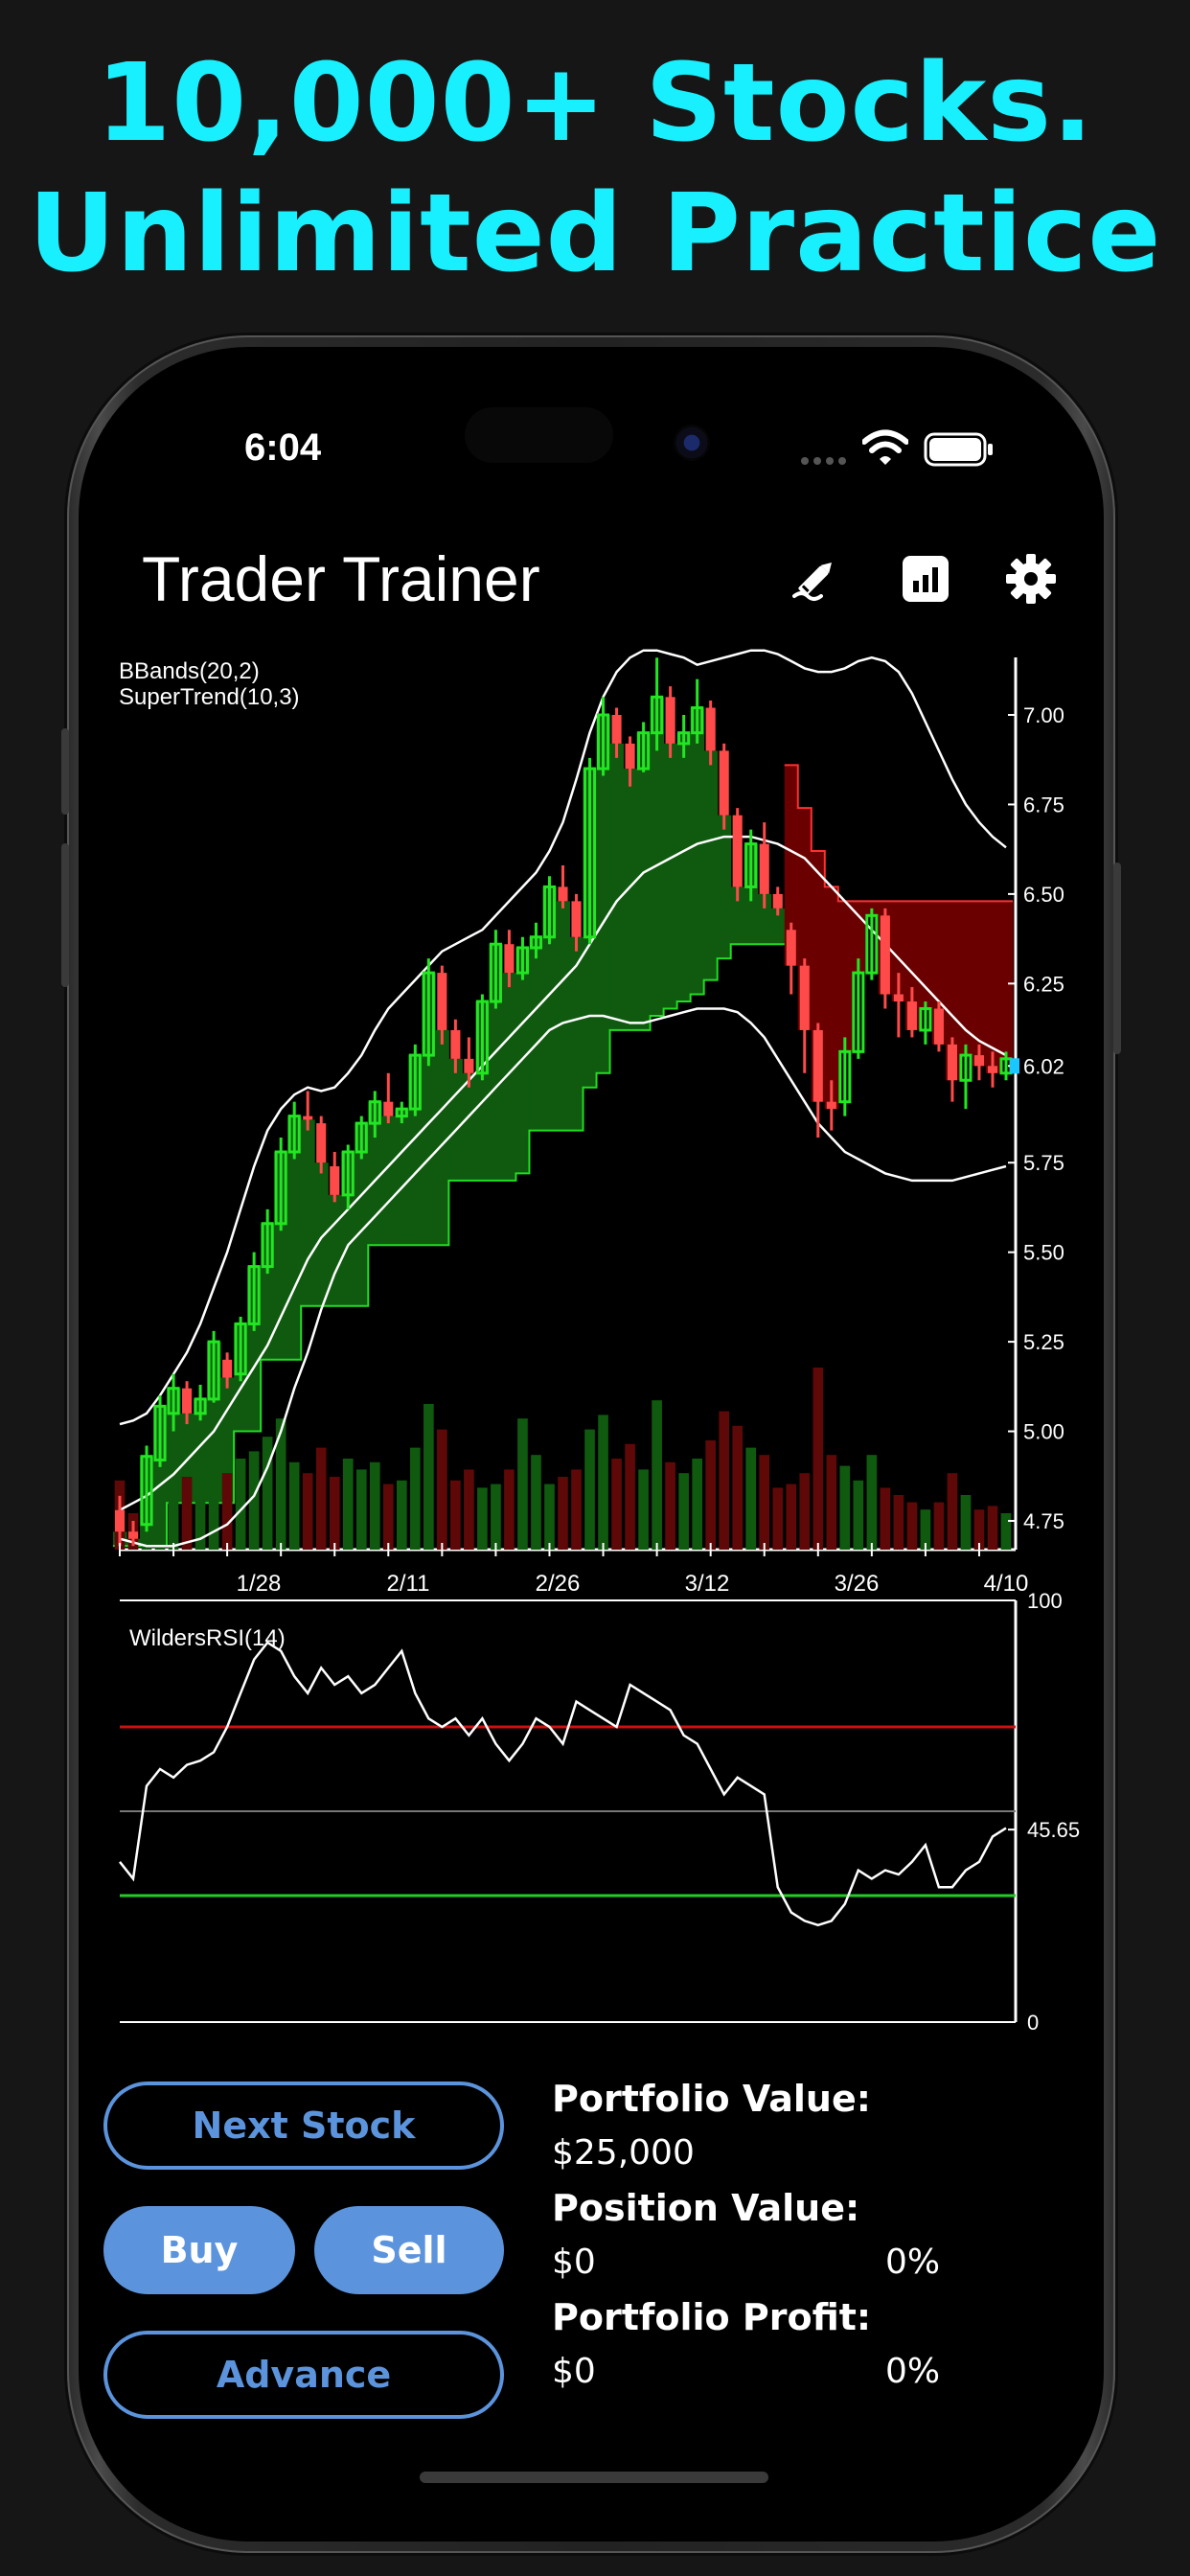  I want to click on indicator-label-supertrend: SuperTrend(10,3), so click(210, 697).